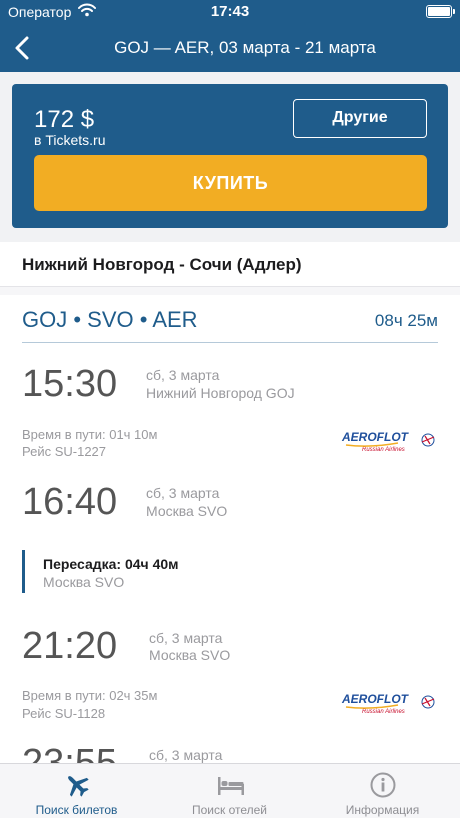 The image size is (460, 818). Describe the element at coordinates (40, 12) in the screenshot. I see `carrier-label: Оператор` at that location.